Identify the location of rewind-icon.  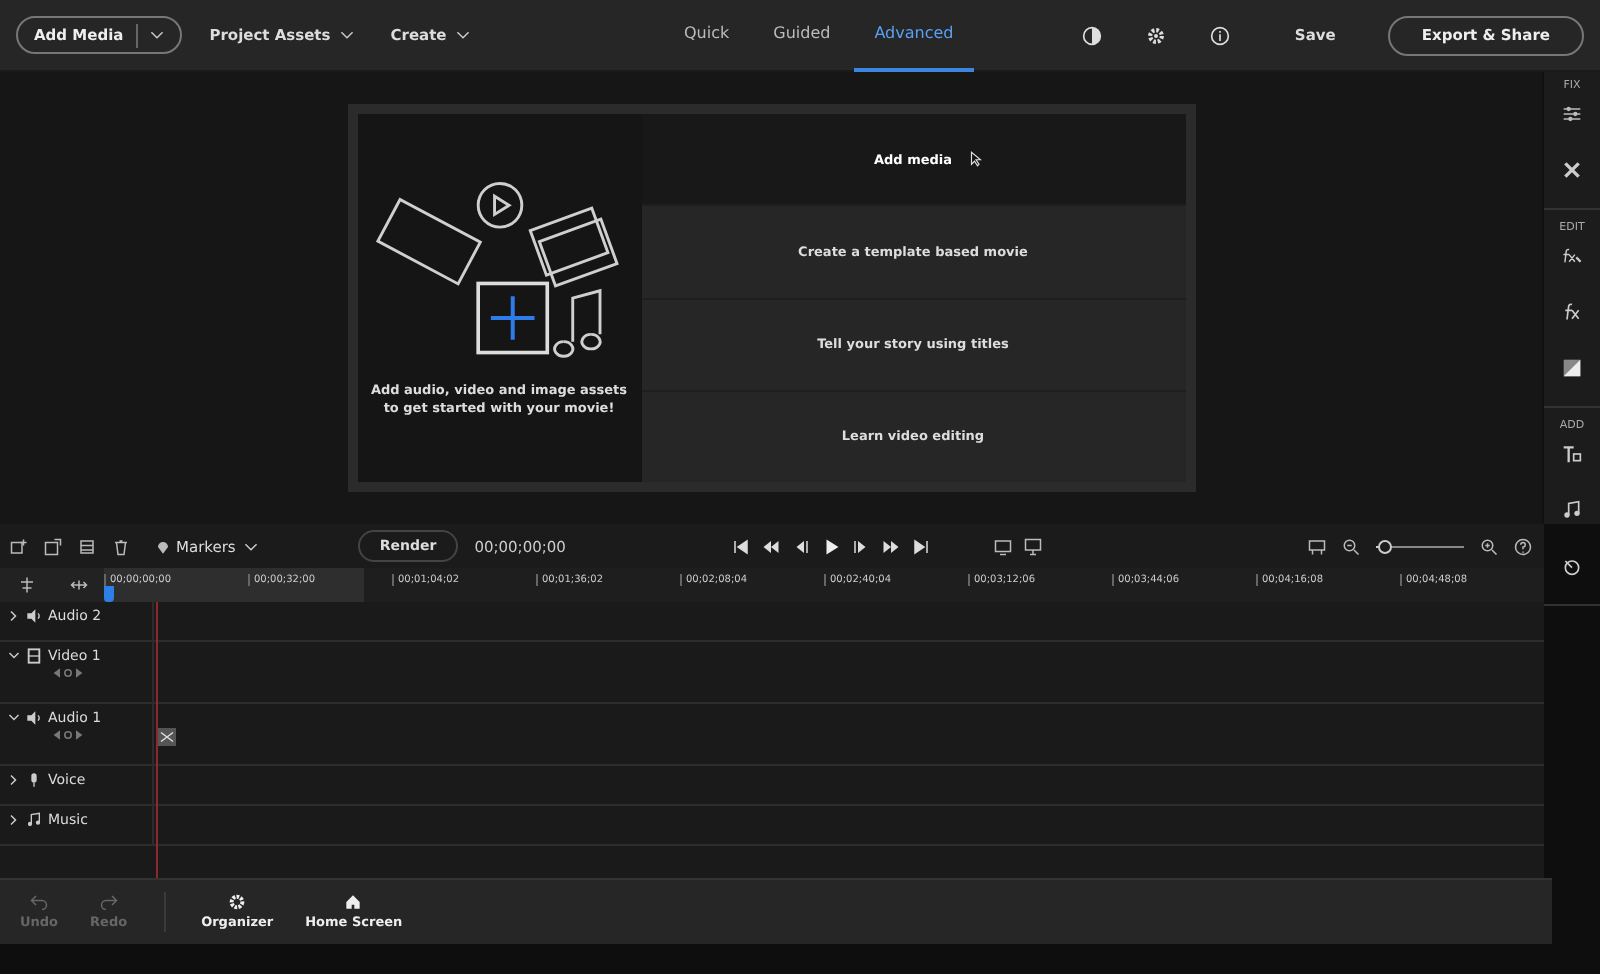
(770, 546).